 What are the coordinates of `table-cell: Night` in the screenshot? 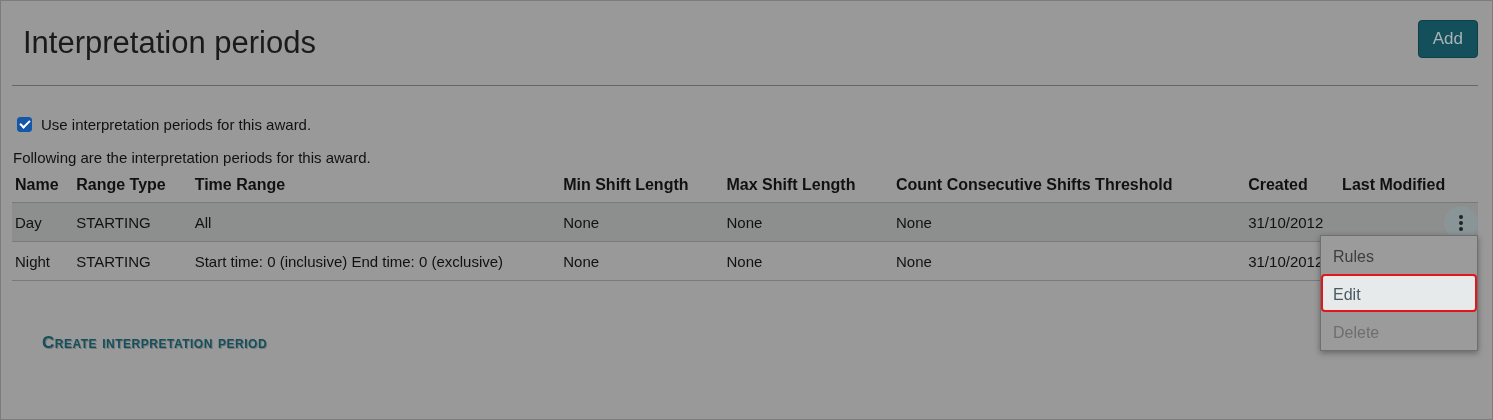 It's located at (33, 261).